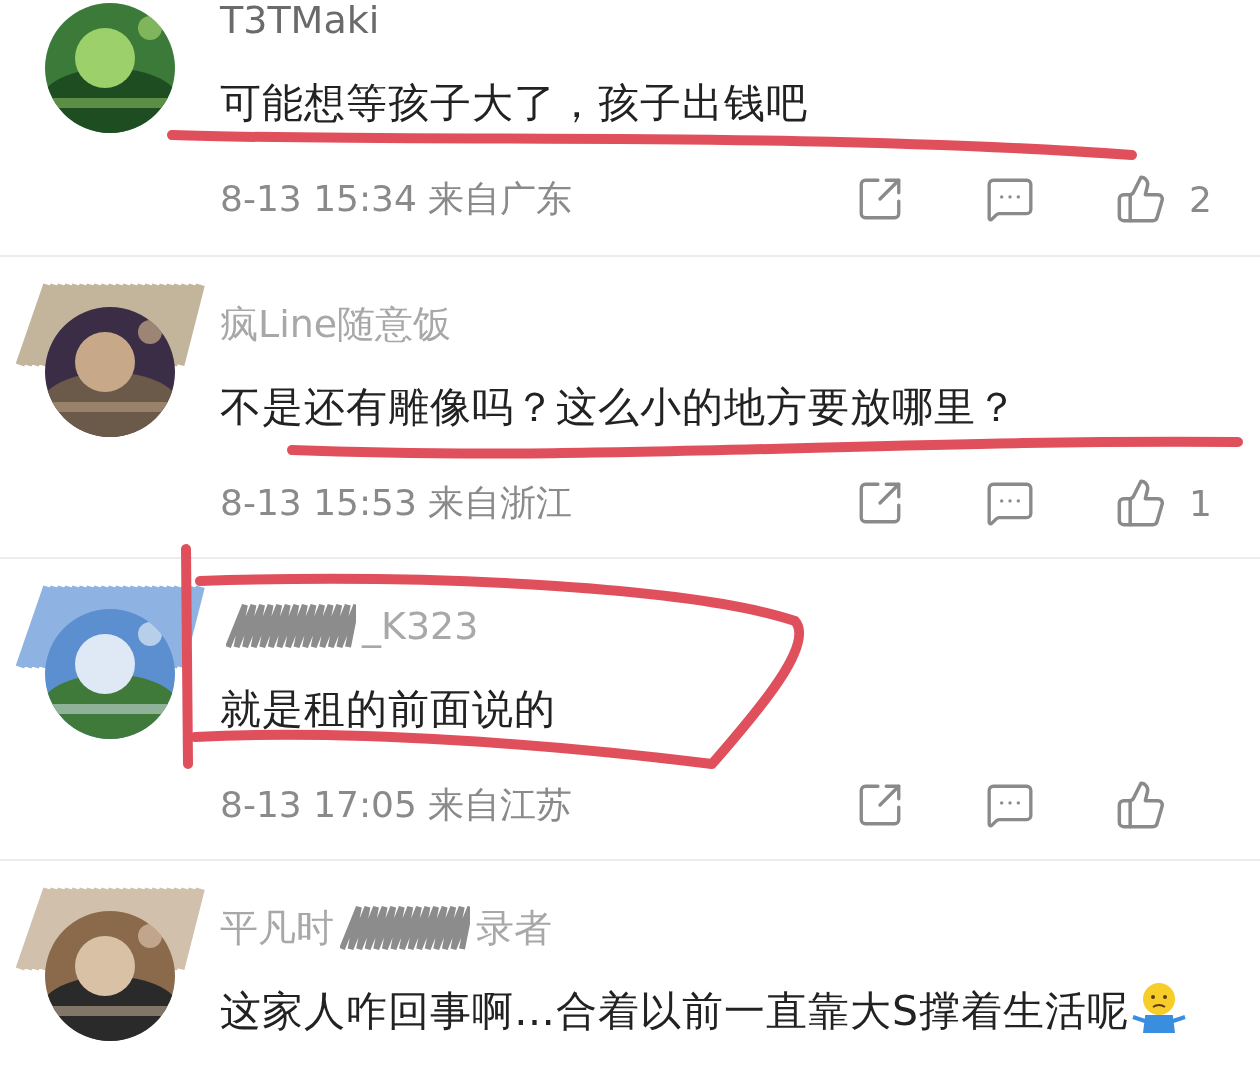 The height and width of the screenshot is (1080, 1260). I want to click on like-count: 1, so click(1200, 503).